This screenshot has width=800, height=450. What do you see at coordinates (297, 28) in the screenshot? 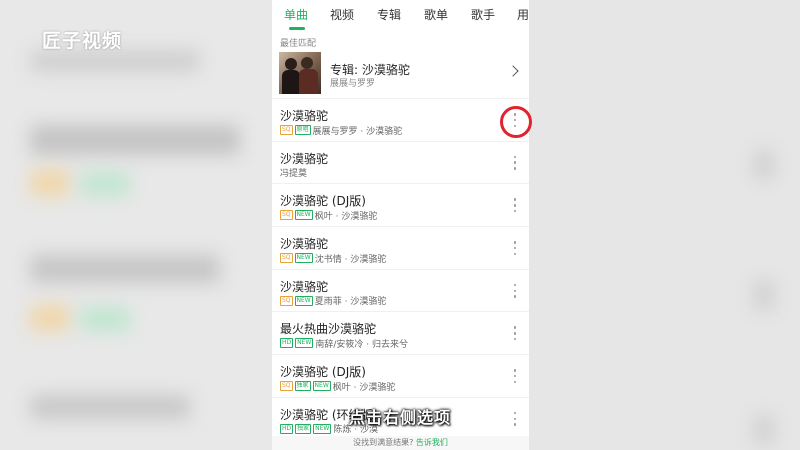
I see `active-tab-indicator` at bounding box center [297, 28].